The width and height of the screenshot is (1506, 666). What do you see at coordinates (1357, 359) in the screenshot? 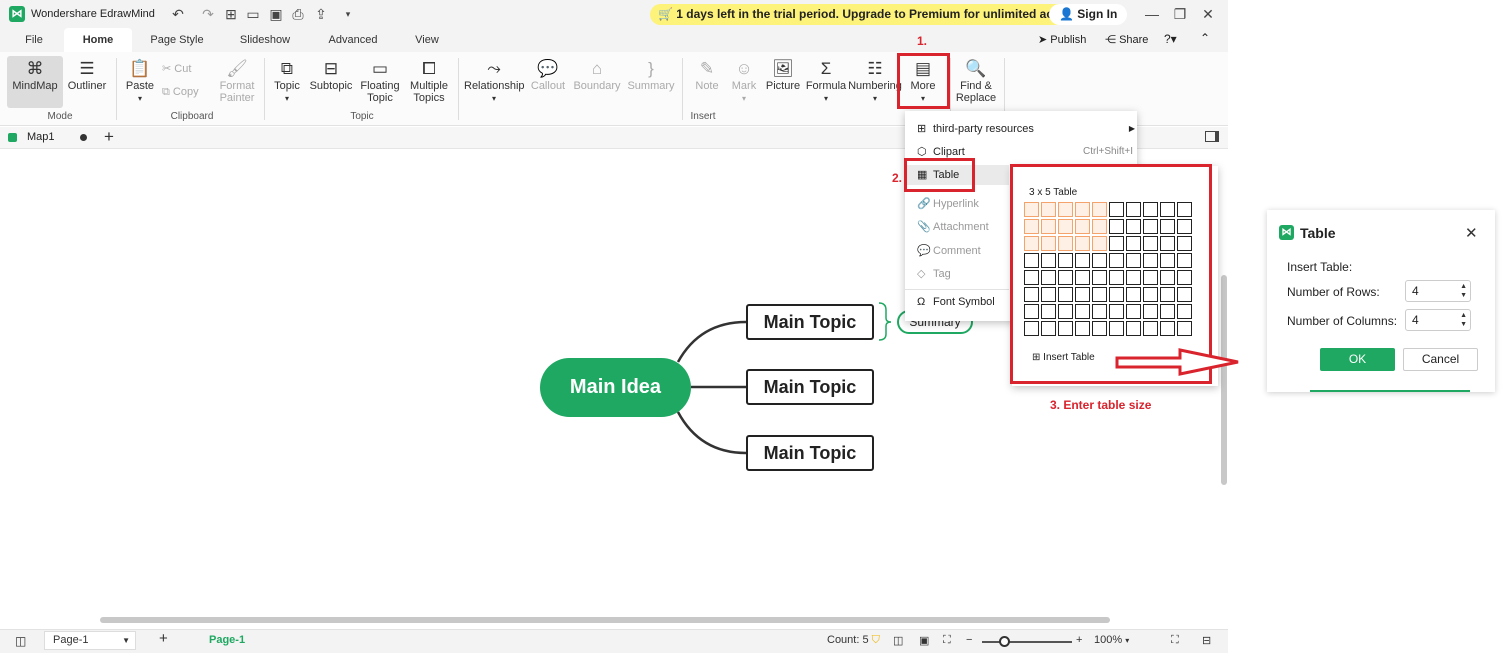
I see `ok-button: OK` at bounding box center [1357, 359].